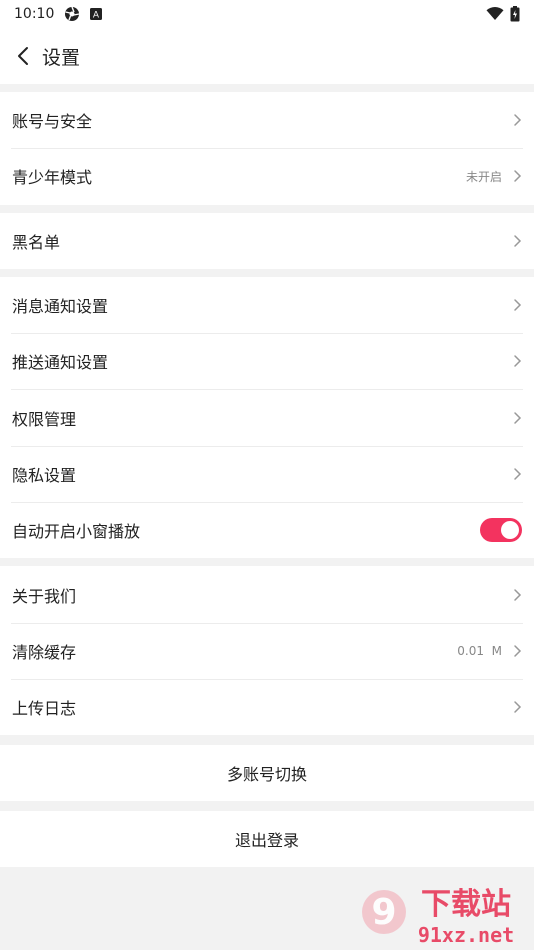  Describe the element at coordinates (267, 473) in the screenshot. I see `settings-item-privacy: 隐私设置` at that location.